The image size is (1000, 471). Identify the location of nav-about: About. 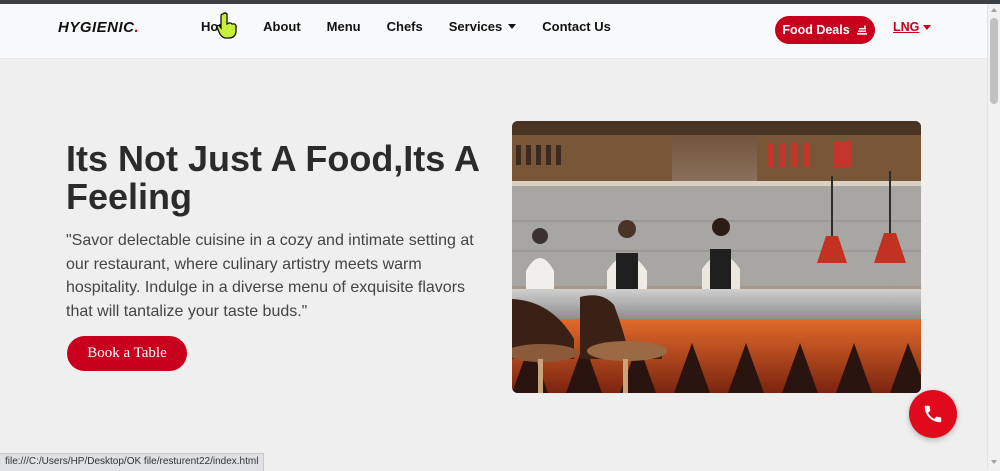
(282, 26).